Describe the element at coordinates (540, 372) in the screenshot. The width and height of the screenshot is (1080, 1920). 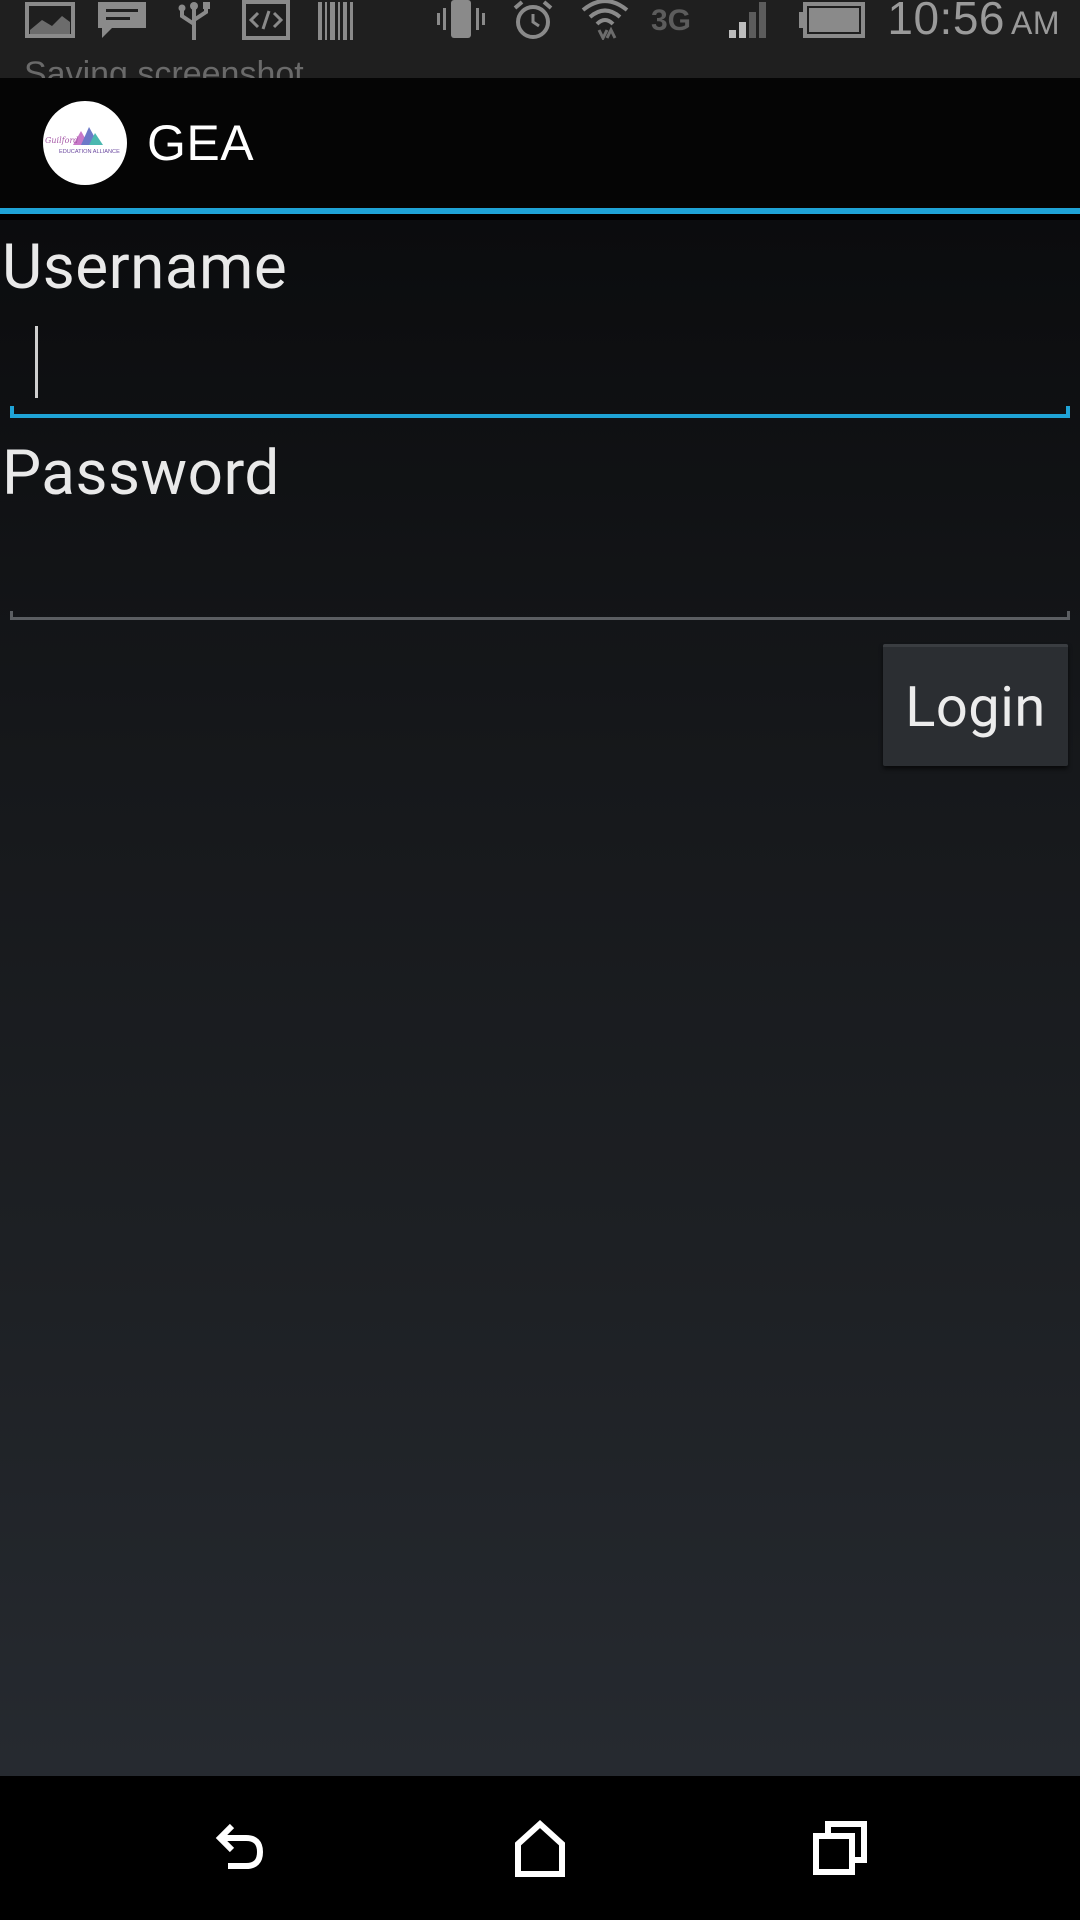
I see `username-field` at that location.